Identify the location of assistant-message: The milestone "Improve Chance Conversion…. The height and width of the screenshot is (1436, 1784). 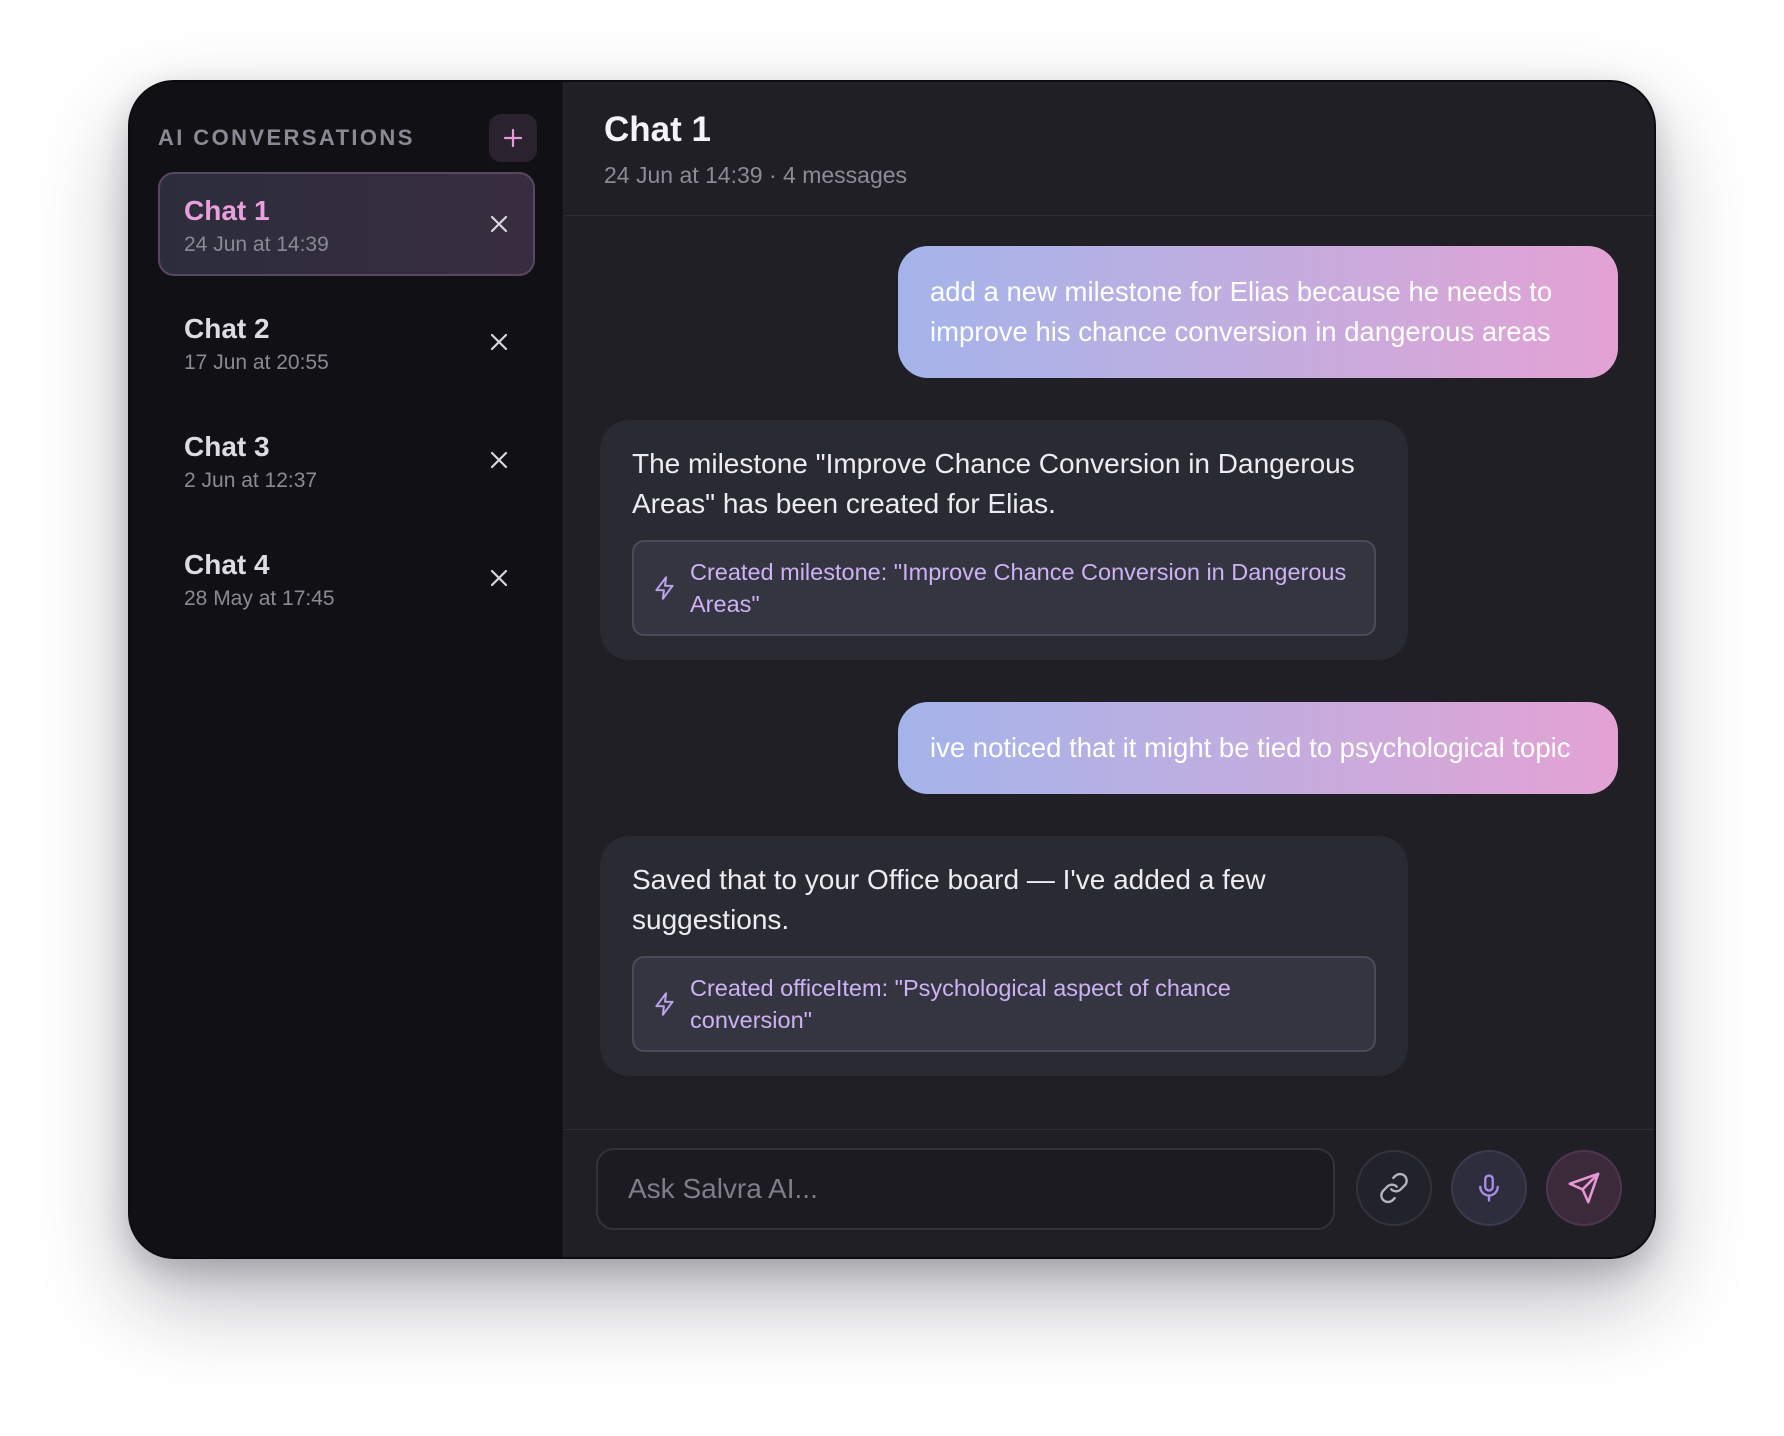
(1004, 540).